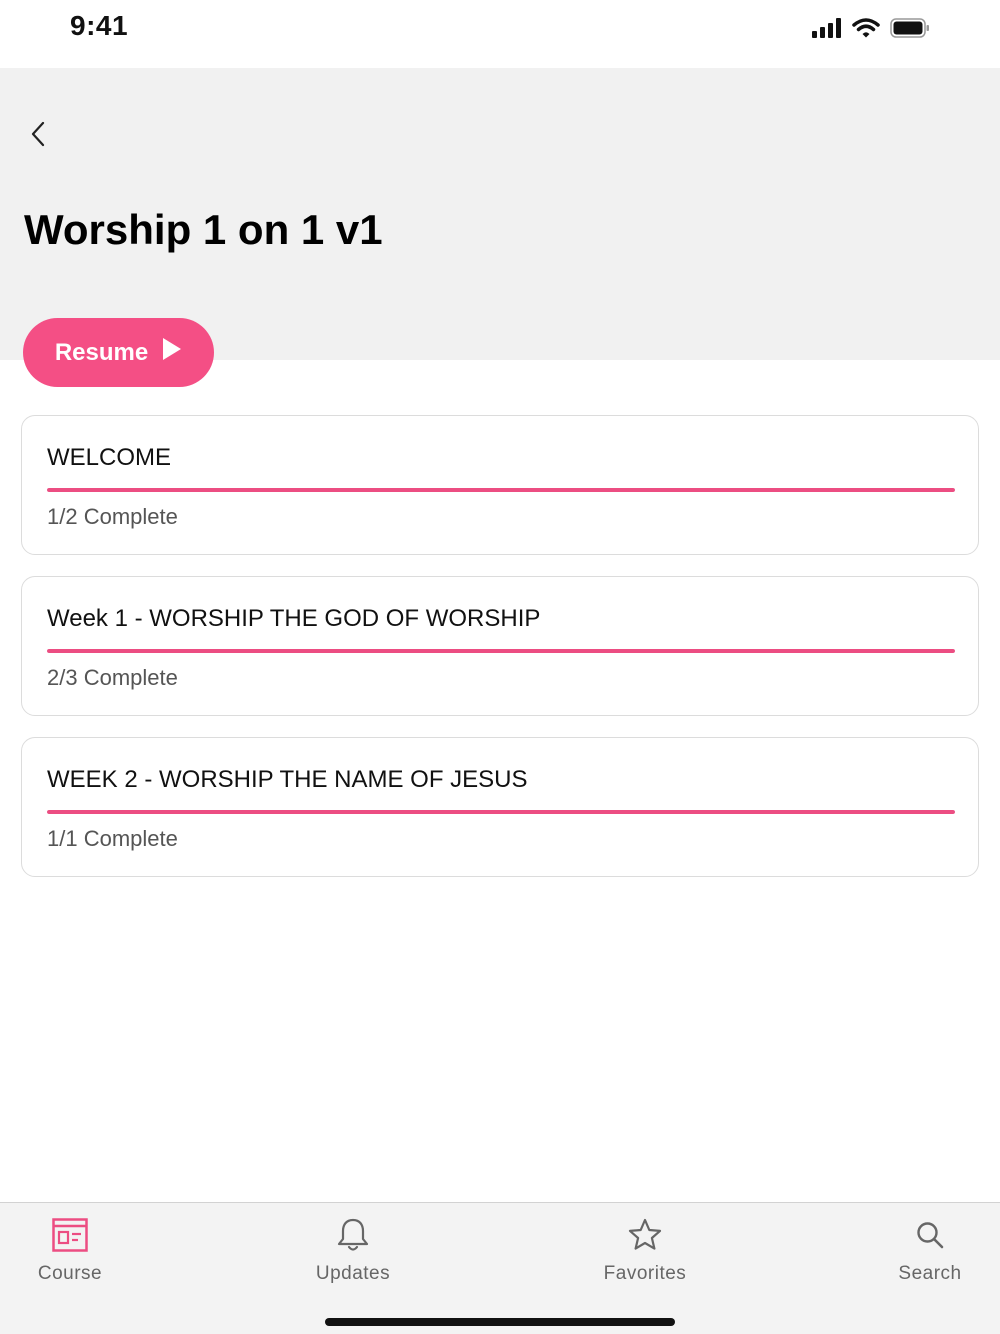 The width and height of the screenshot is (1000, 1334). What do you see at coordinates (112, 516) in the screenshot?
I see `section-status: 1/2 Complete` at bounding box center [112, 516].